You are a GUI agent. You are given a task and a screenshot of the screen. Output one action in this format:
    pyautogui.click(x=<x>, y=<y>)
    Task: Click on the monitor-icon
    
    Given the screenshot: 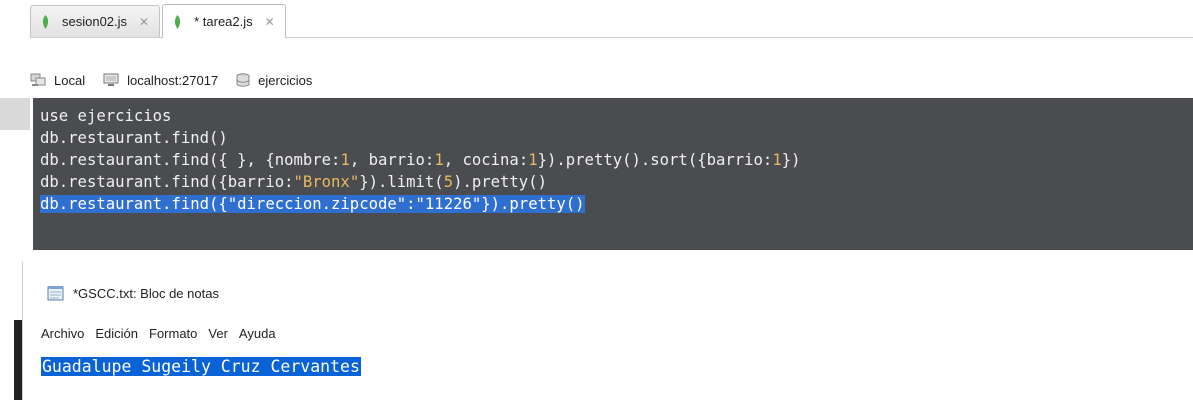 What is the action you would take?
    pyautogui.click(x=111, y=79)
    